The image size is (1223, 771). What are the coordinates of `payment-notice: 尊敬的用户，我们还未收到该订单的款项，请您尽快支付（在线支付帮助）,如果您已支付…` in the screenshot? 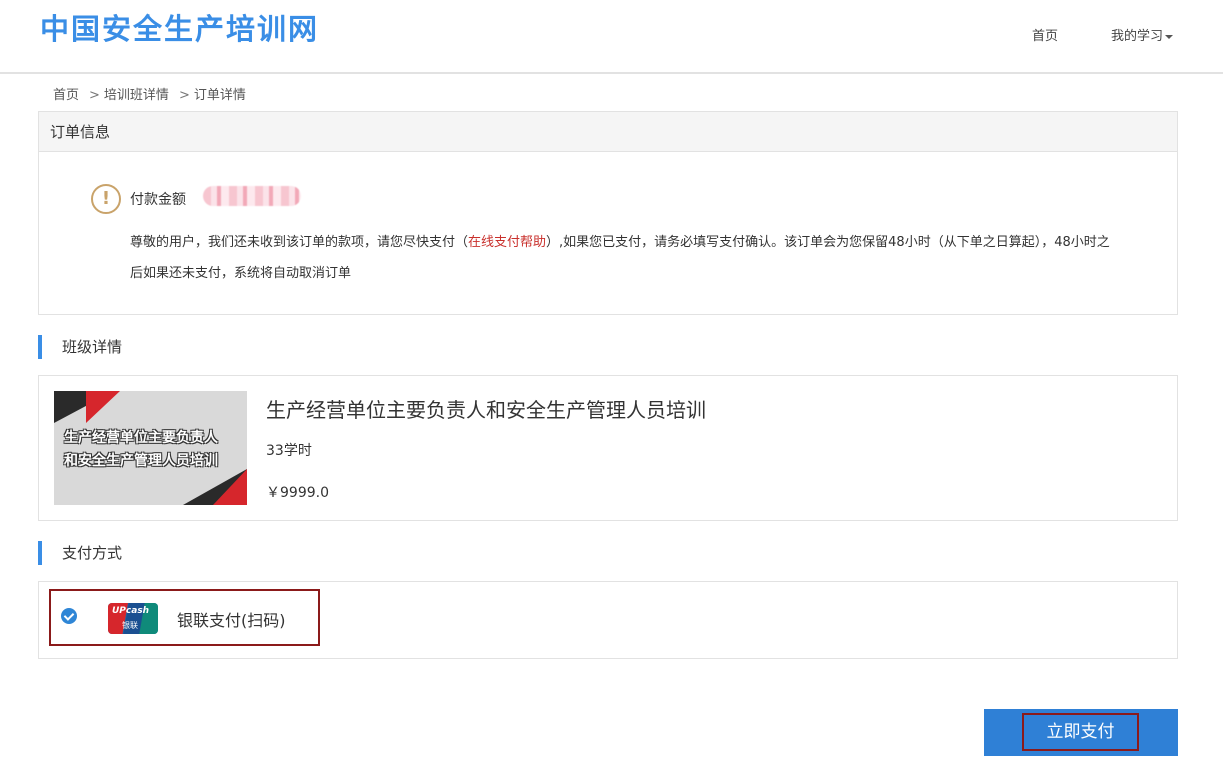 It's located at (625, 258).